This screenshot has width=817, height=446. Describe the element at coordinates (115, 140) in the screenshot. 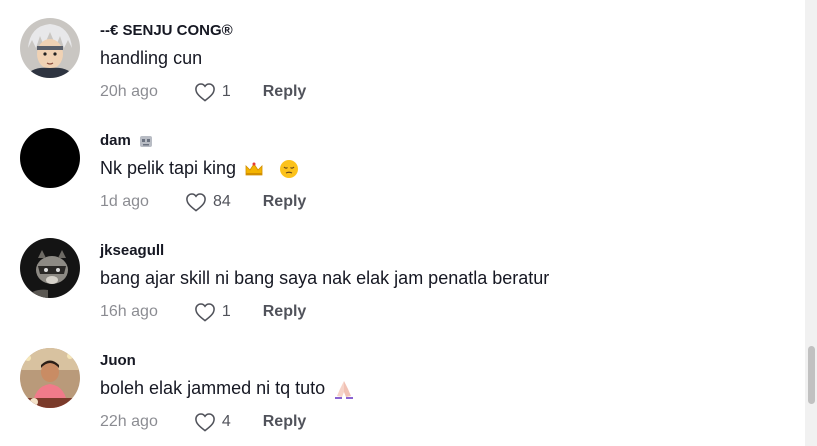

I see `username-text: dam` at that location.